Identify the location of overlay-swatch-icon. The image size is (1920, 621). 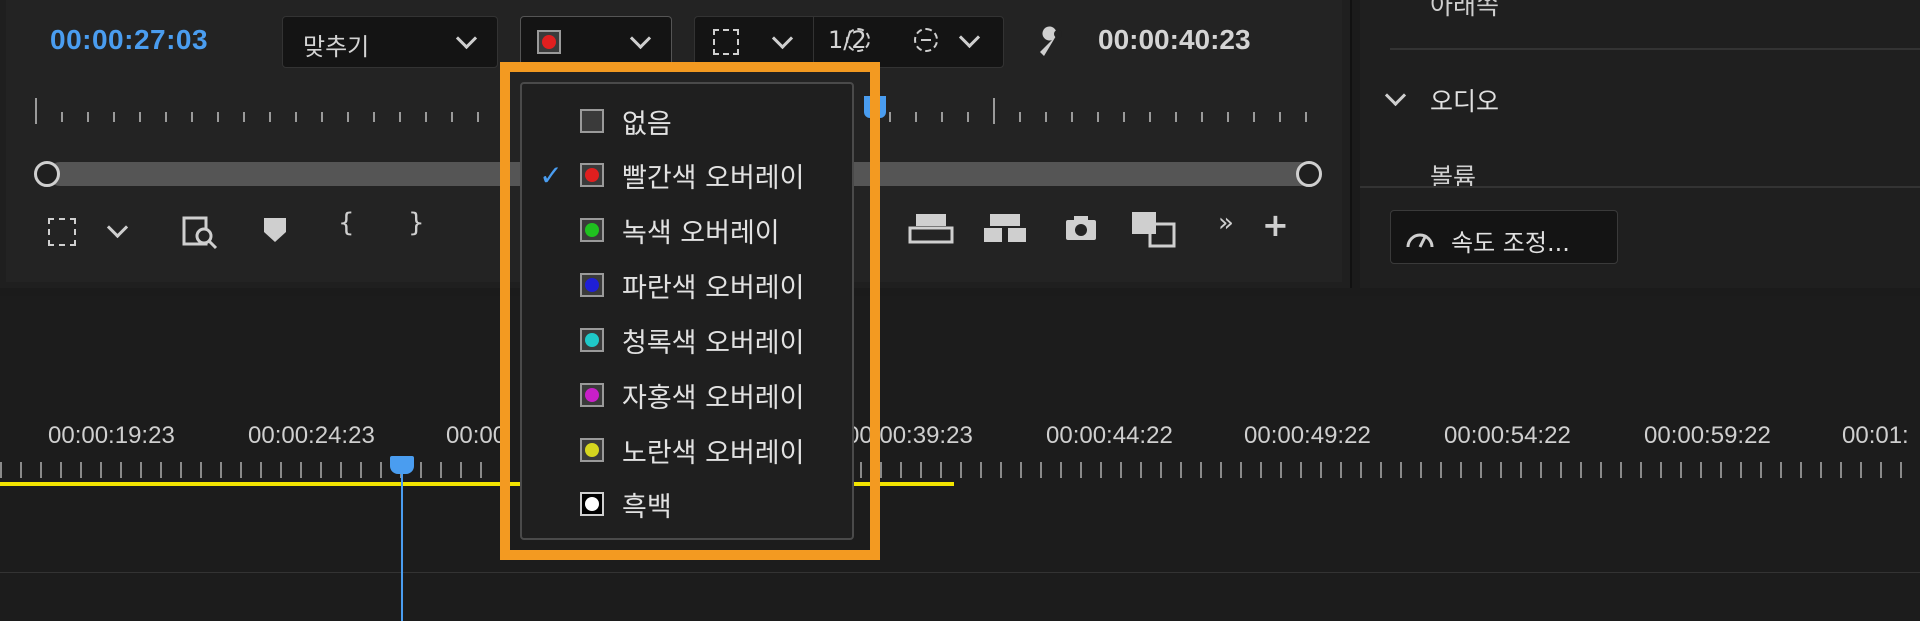
(549, 42).